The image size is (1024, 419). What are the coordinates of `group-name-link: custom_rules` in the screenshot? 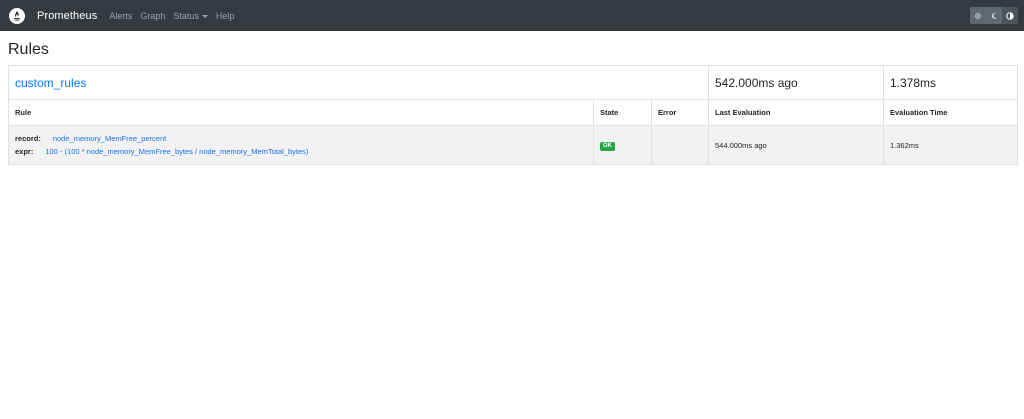 It's located at (50, 83).